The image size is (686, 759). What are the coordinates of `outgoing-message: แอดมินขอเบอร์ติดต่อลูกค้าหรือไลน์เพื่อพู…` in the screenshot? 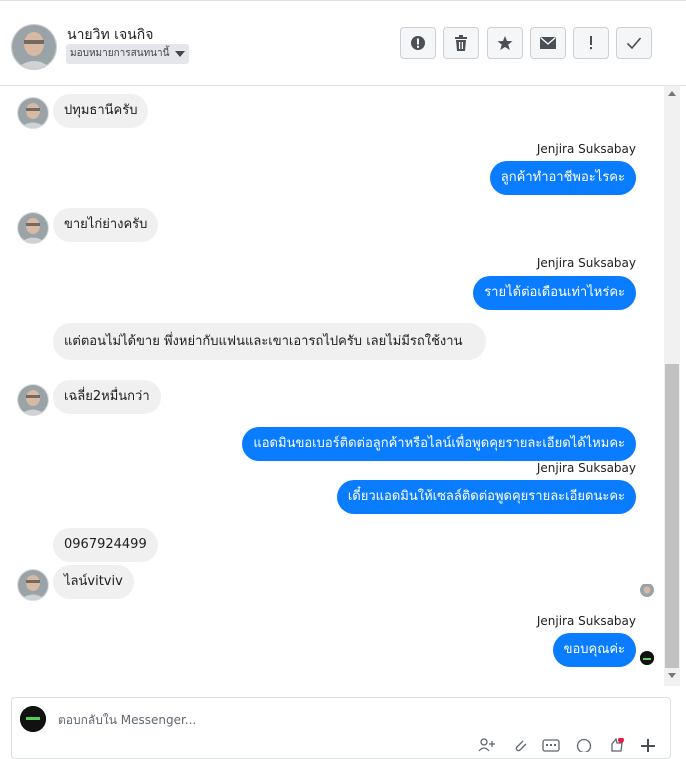 It's located at (439, 444).